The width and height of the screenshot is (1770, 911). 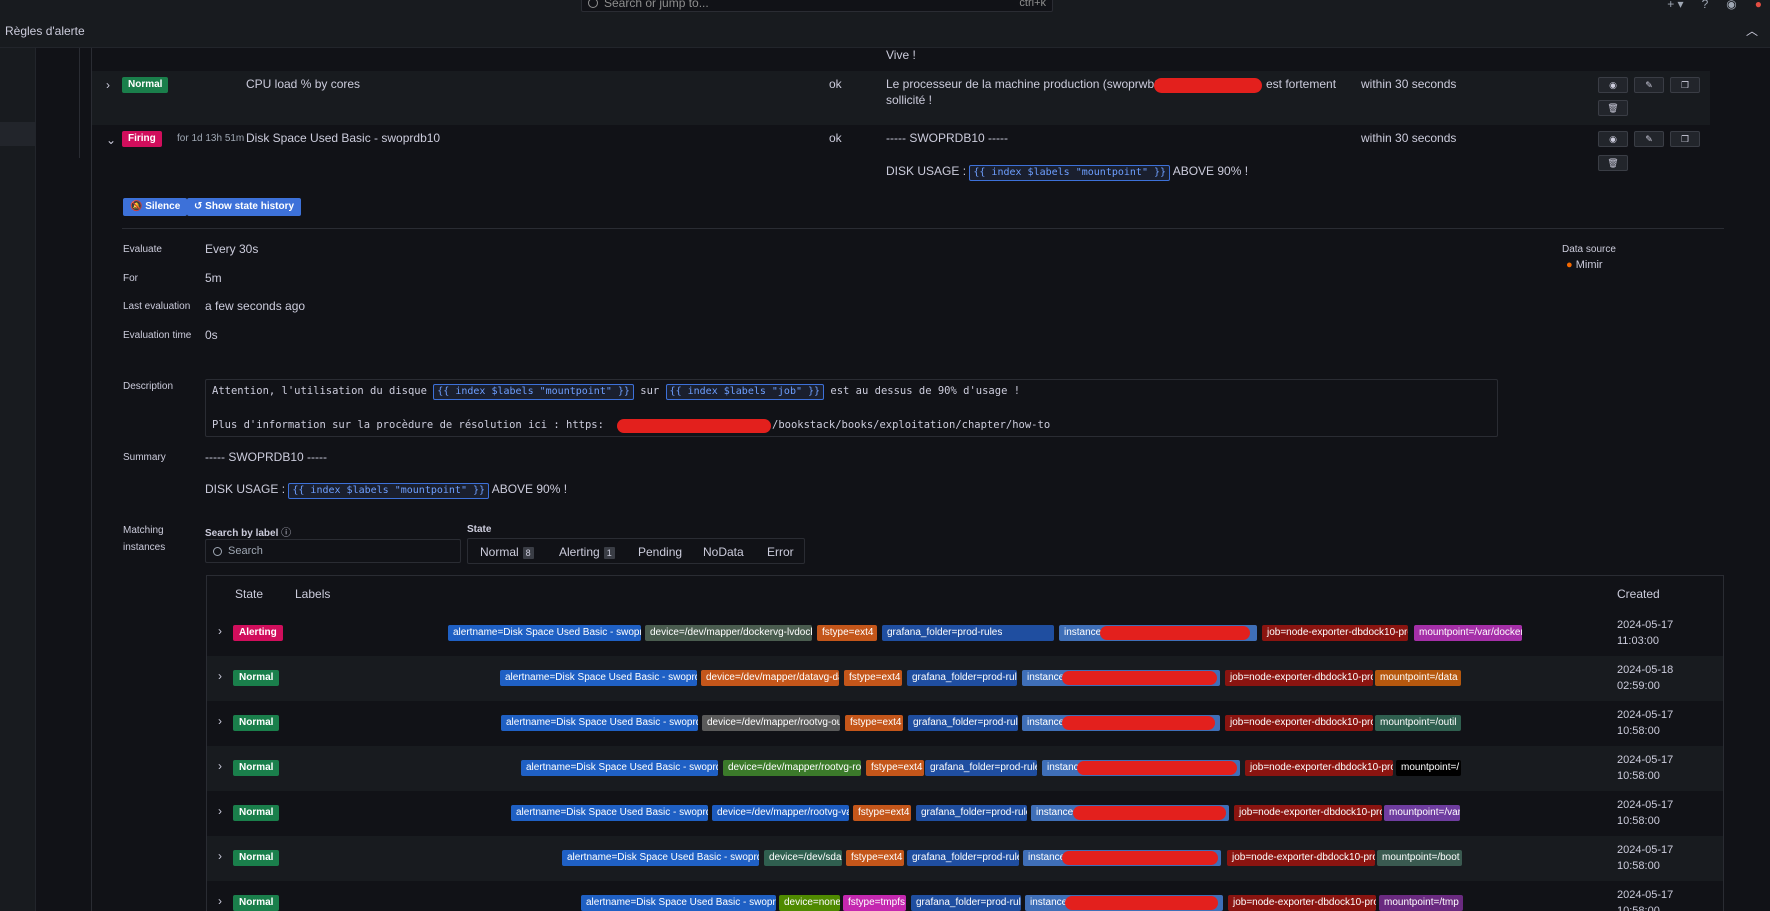 I want to click on history-icon: ↺, so click(x=198, y=206).